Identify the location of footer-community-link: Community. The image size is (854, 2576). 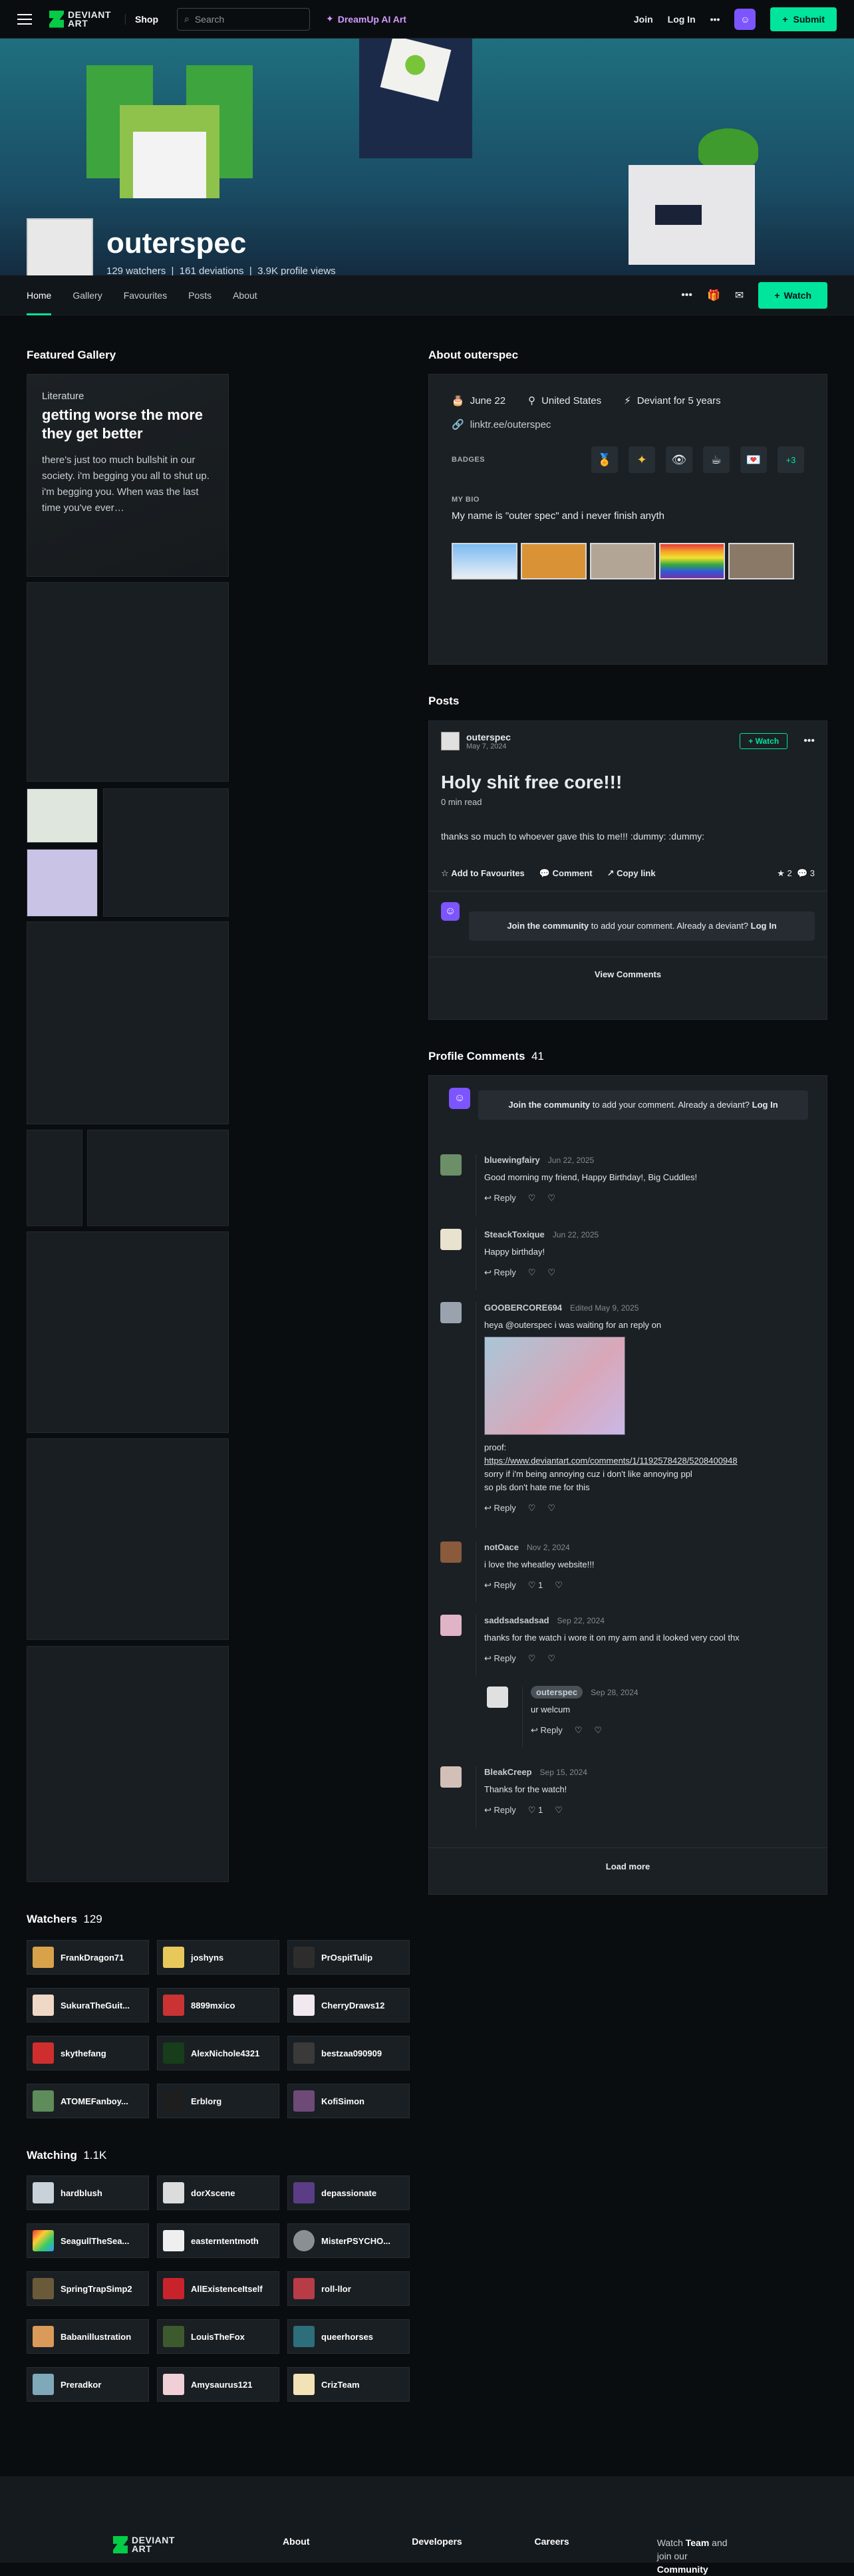
(682, 2569).